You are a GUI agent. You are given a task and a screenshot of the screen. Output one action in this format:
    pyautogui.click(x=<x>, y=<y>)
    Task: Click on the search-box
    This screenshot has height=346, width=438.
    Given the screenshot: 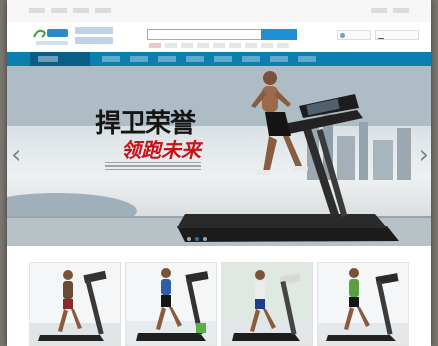 What is the action you would take?
    pyautogui.click(x=222, y=34)
    